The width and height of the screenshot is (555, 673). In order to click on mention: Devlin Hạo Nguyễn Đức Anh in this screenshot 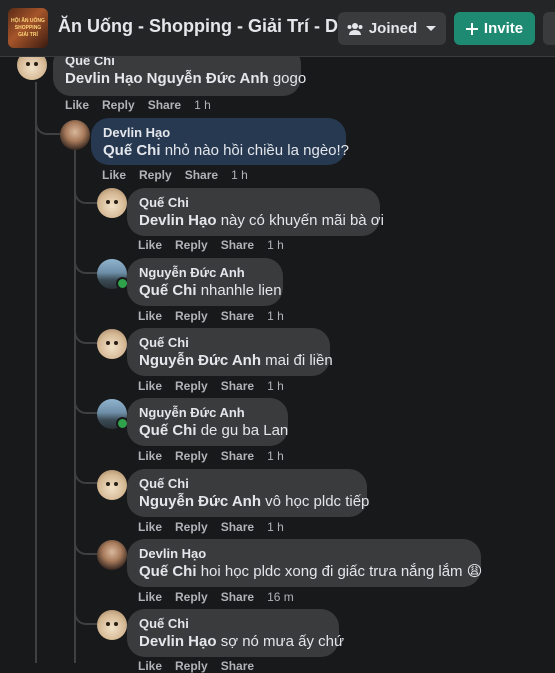, I will do `click(167, 78)`.